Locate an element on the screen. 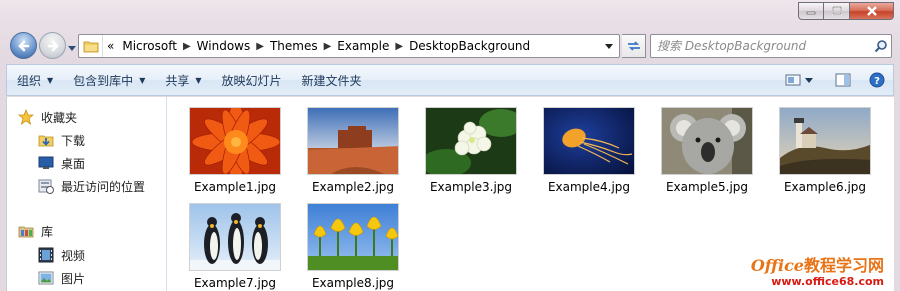 The width and height of the screenshot is (900, 291). preview-pane-button is located at coordinates (843, 80).